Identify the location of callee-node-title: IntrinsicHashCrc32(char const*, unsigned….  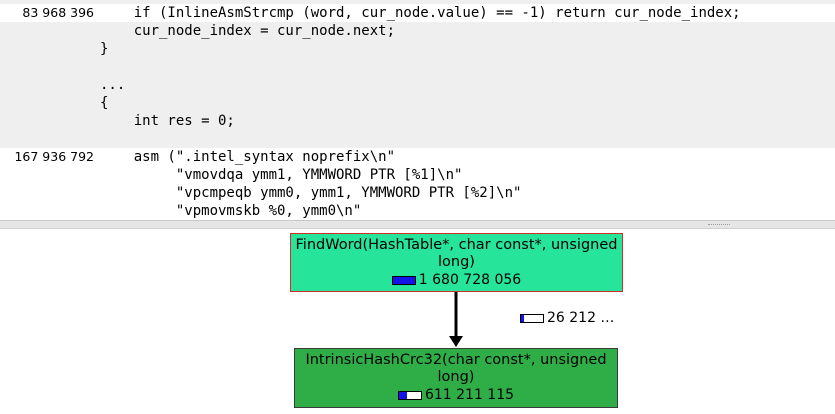
(456, 368).